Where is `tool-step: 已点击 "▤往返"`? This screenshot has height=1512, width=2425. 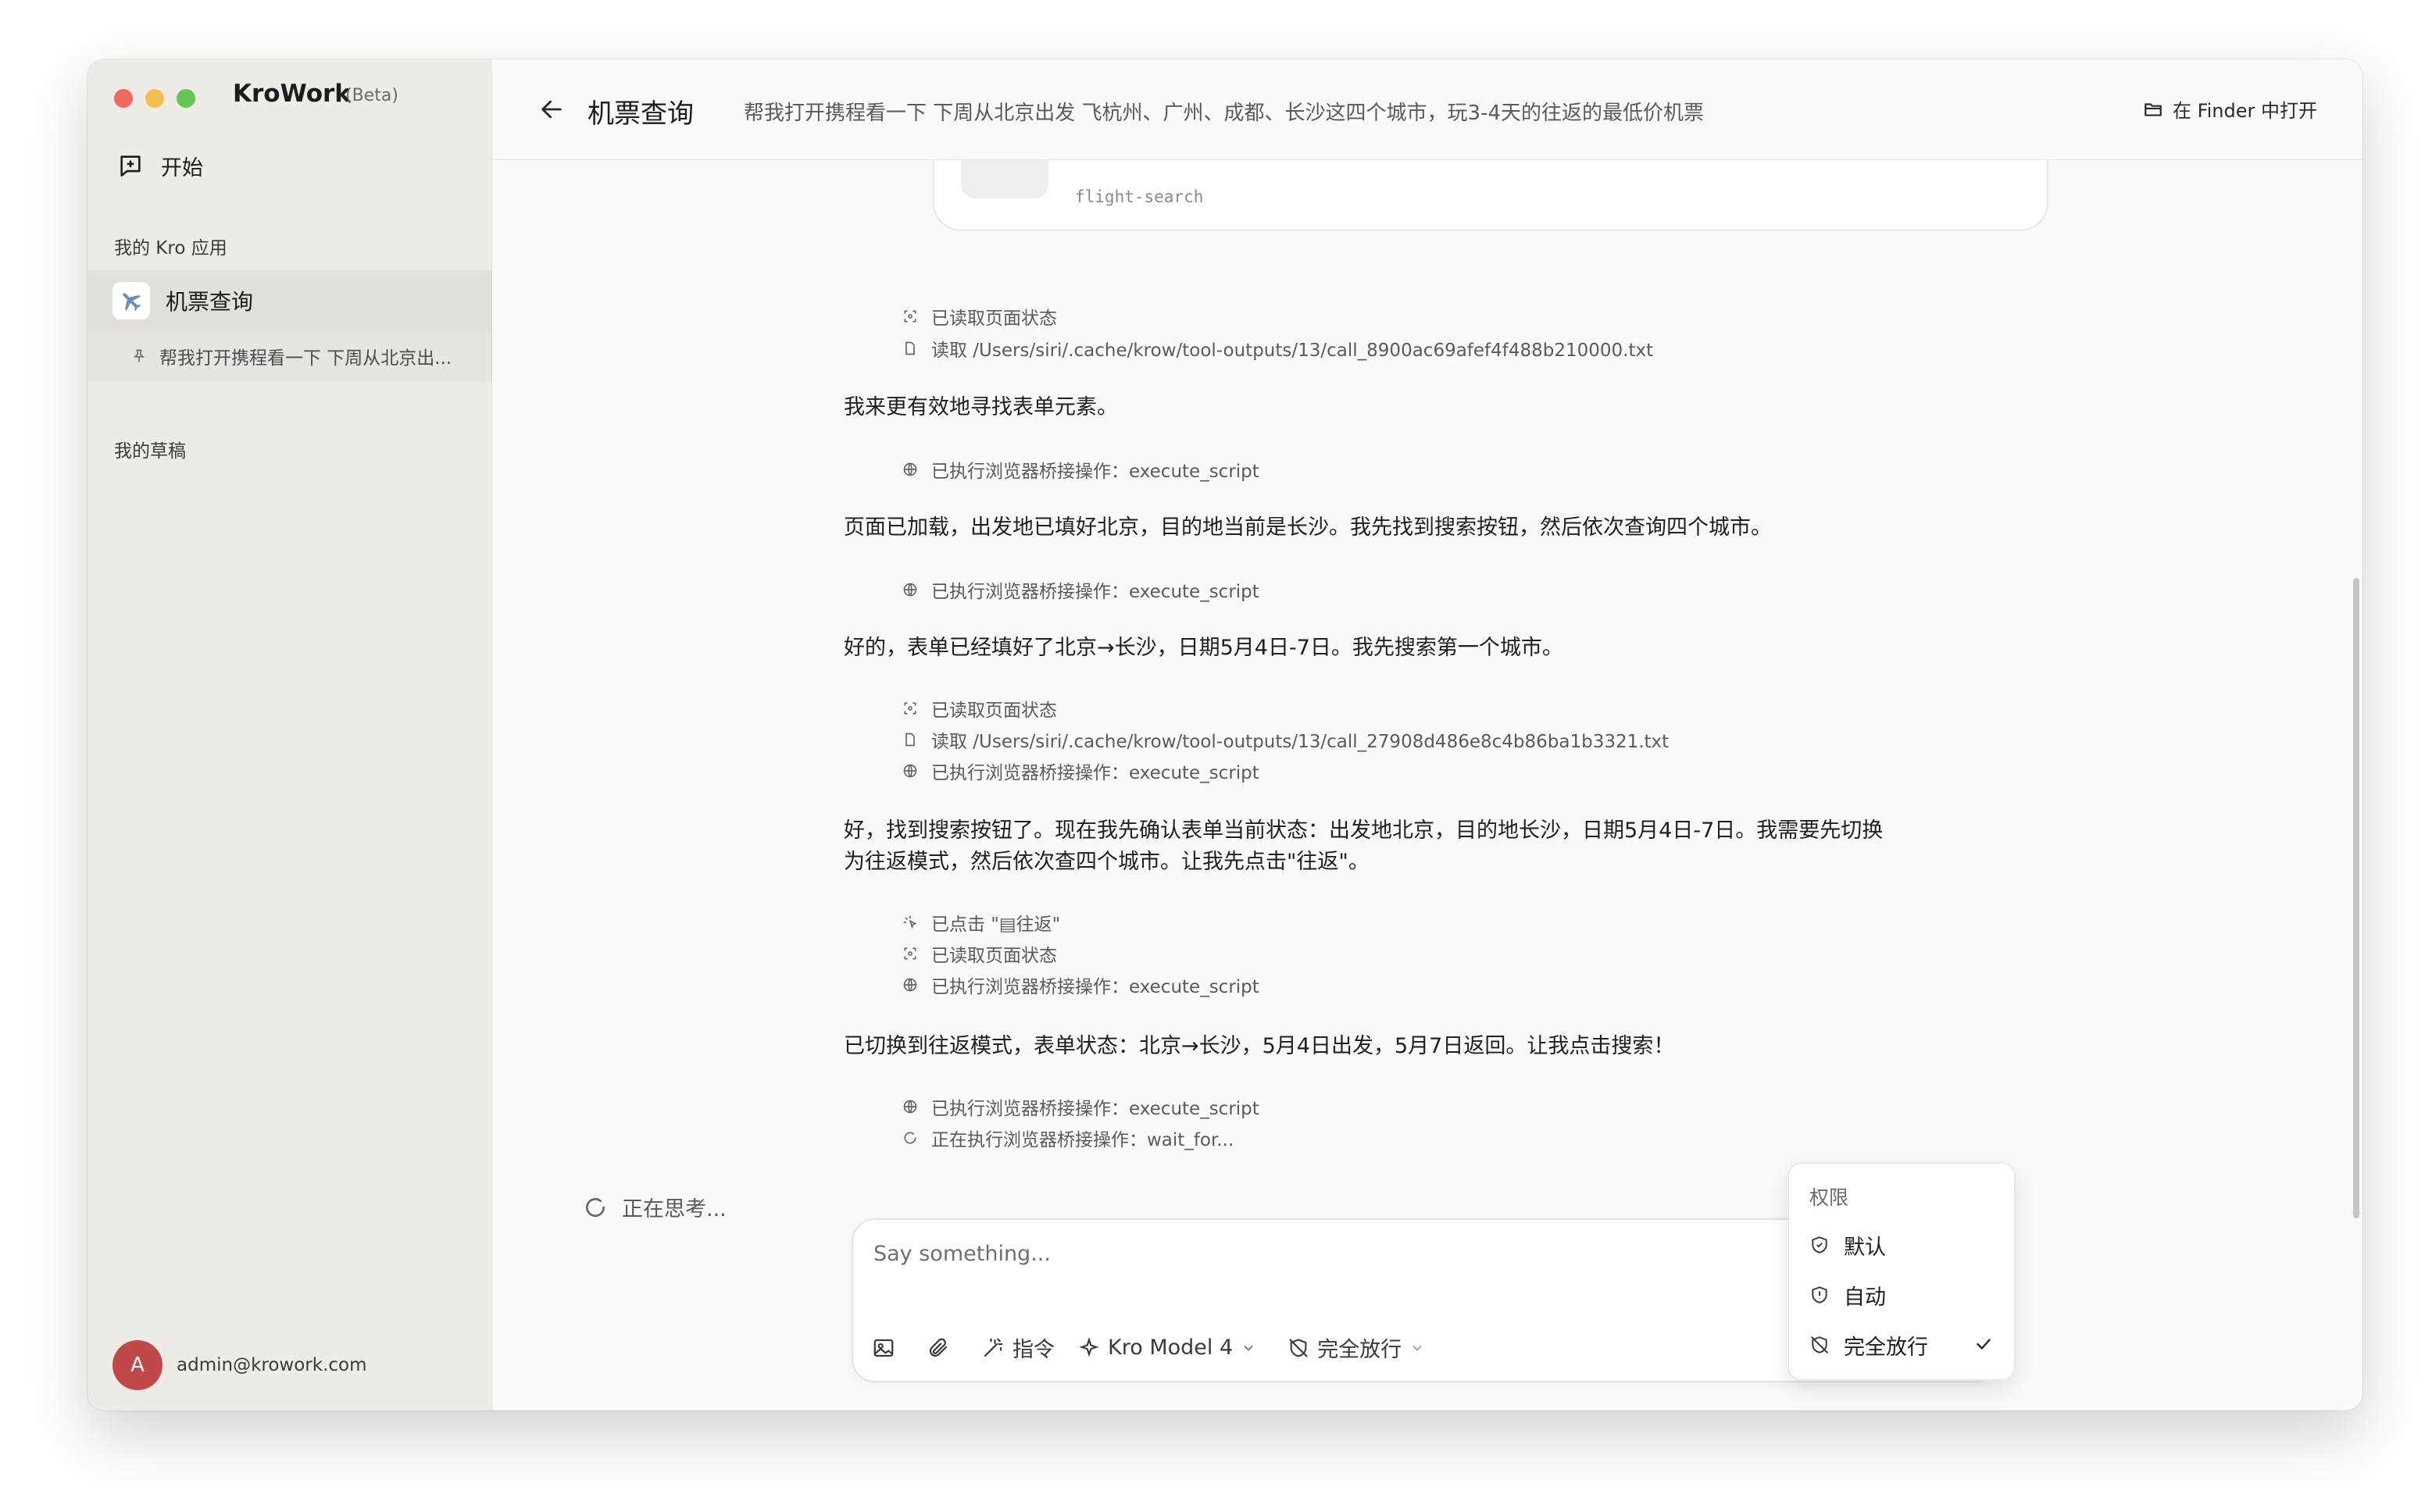
tool-step: 已点击 "▤往返" is located at coordinates (981, 922).